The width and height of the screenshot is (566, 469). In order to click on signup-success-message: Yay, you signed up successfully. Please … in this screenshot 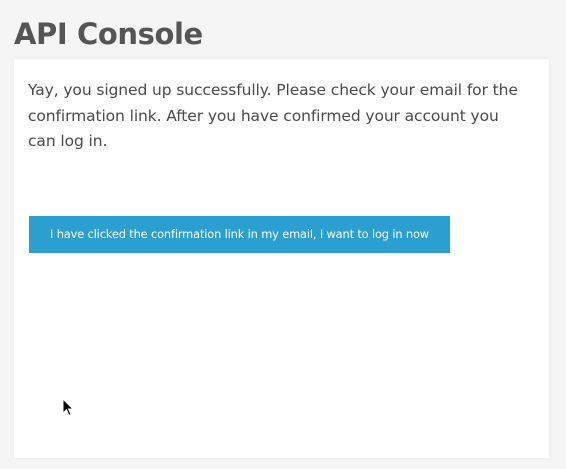, I will do `click(273, 115)`.